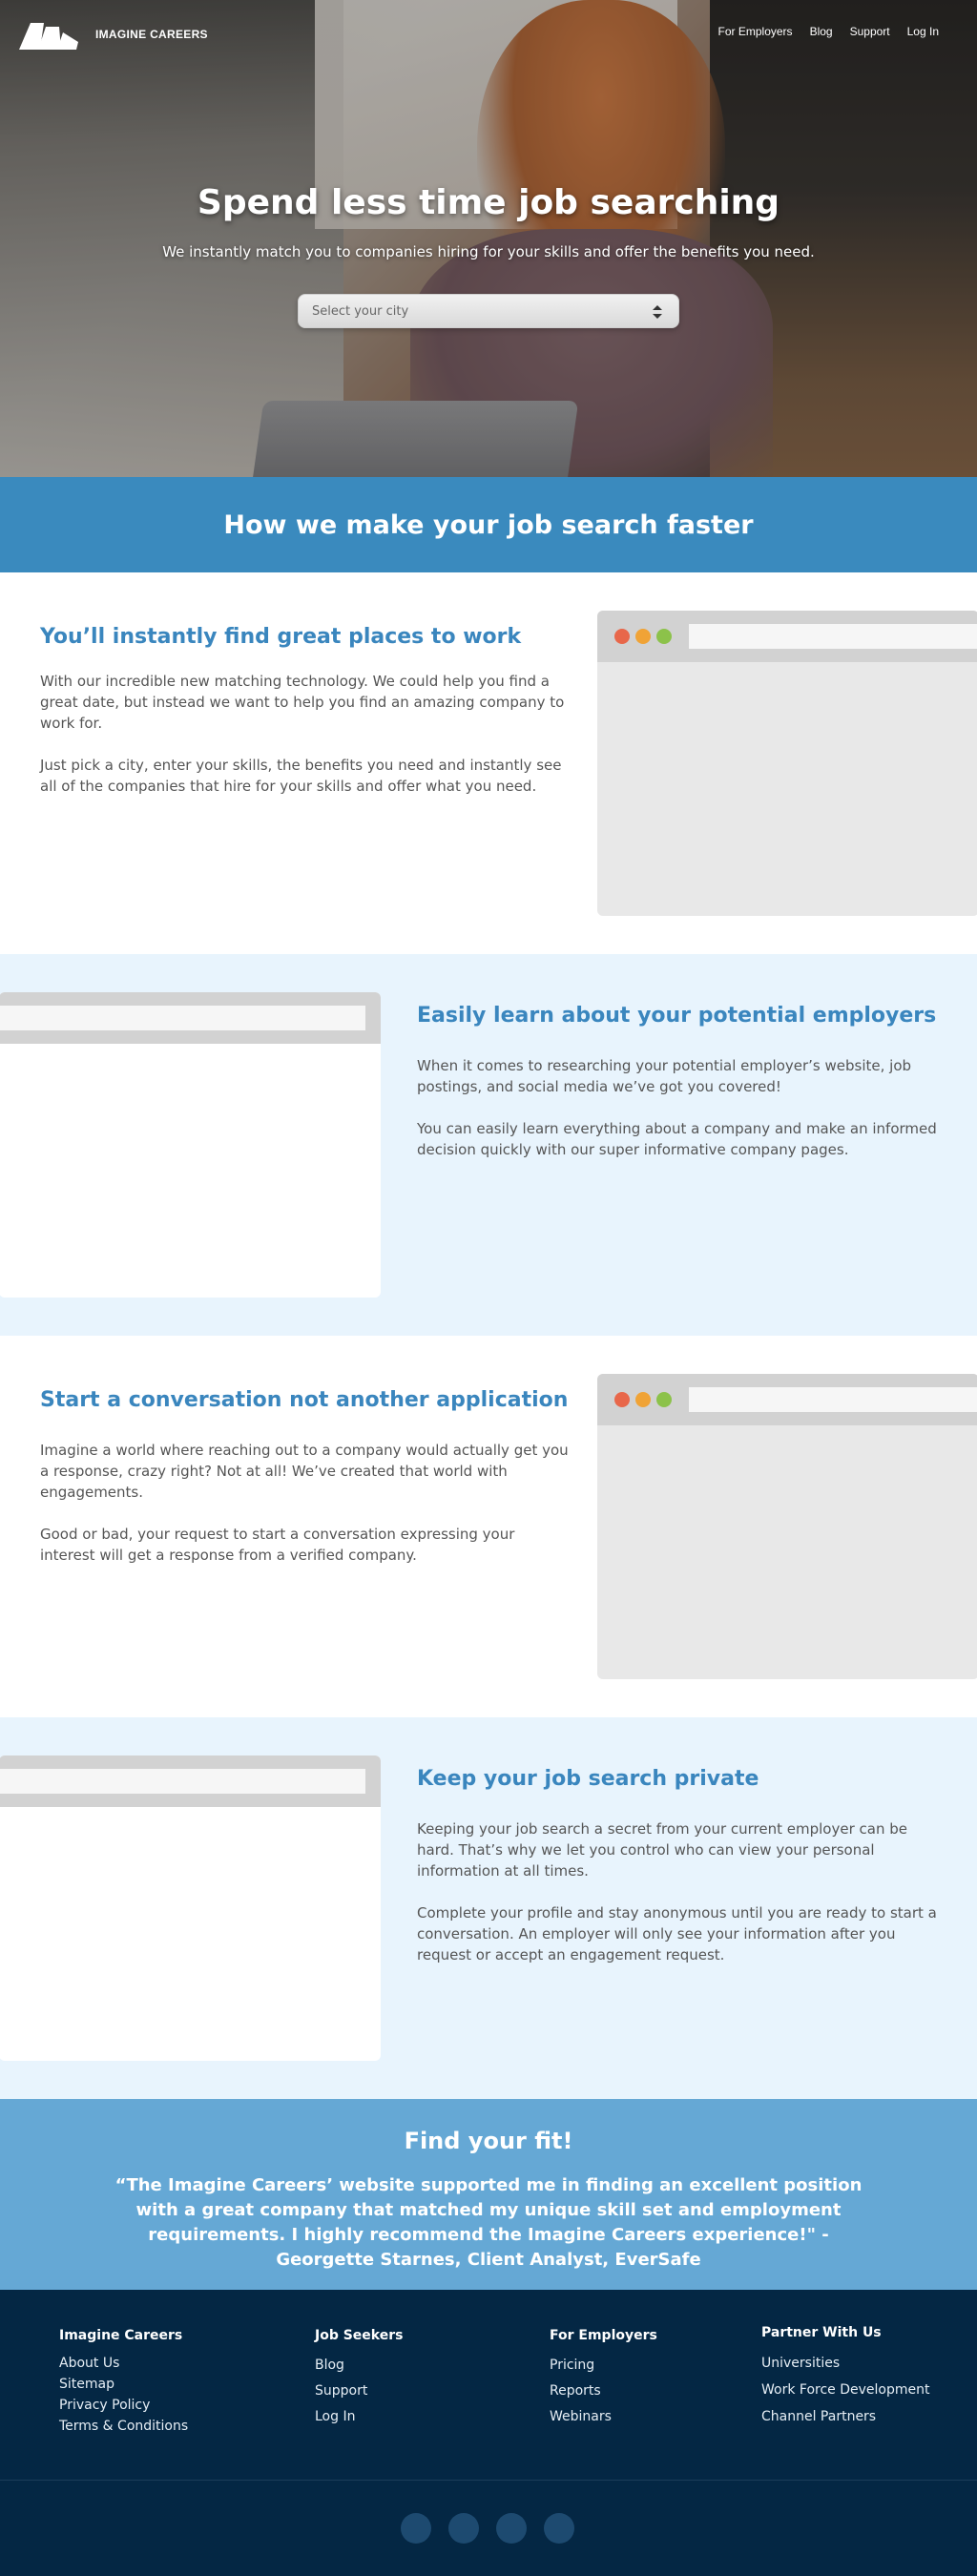 This screenshot has height=2576, width=977. I want to click on nav-link-support: Support, so click(870, 31).